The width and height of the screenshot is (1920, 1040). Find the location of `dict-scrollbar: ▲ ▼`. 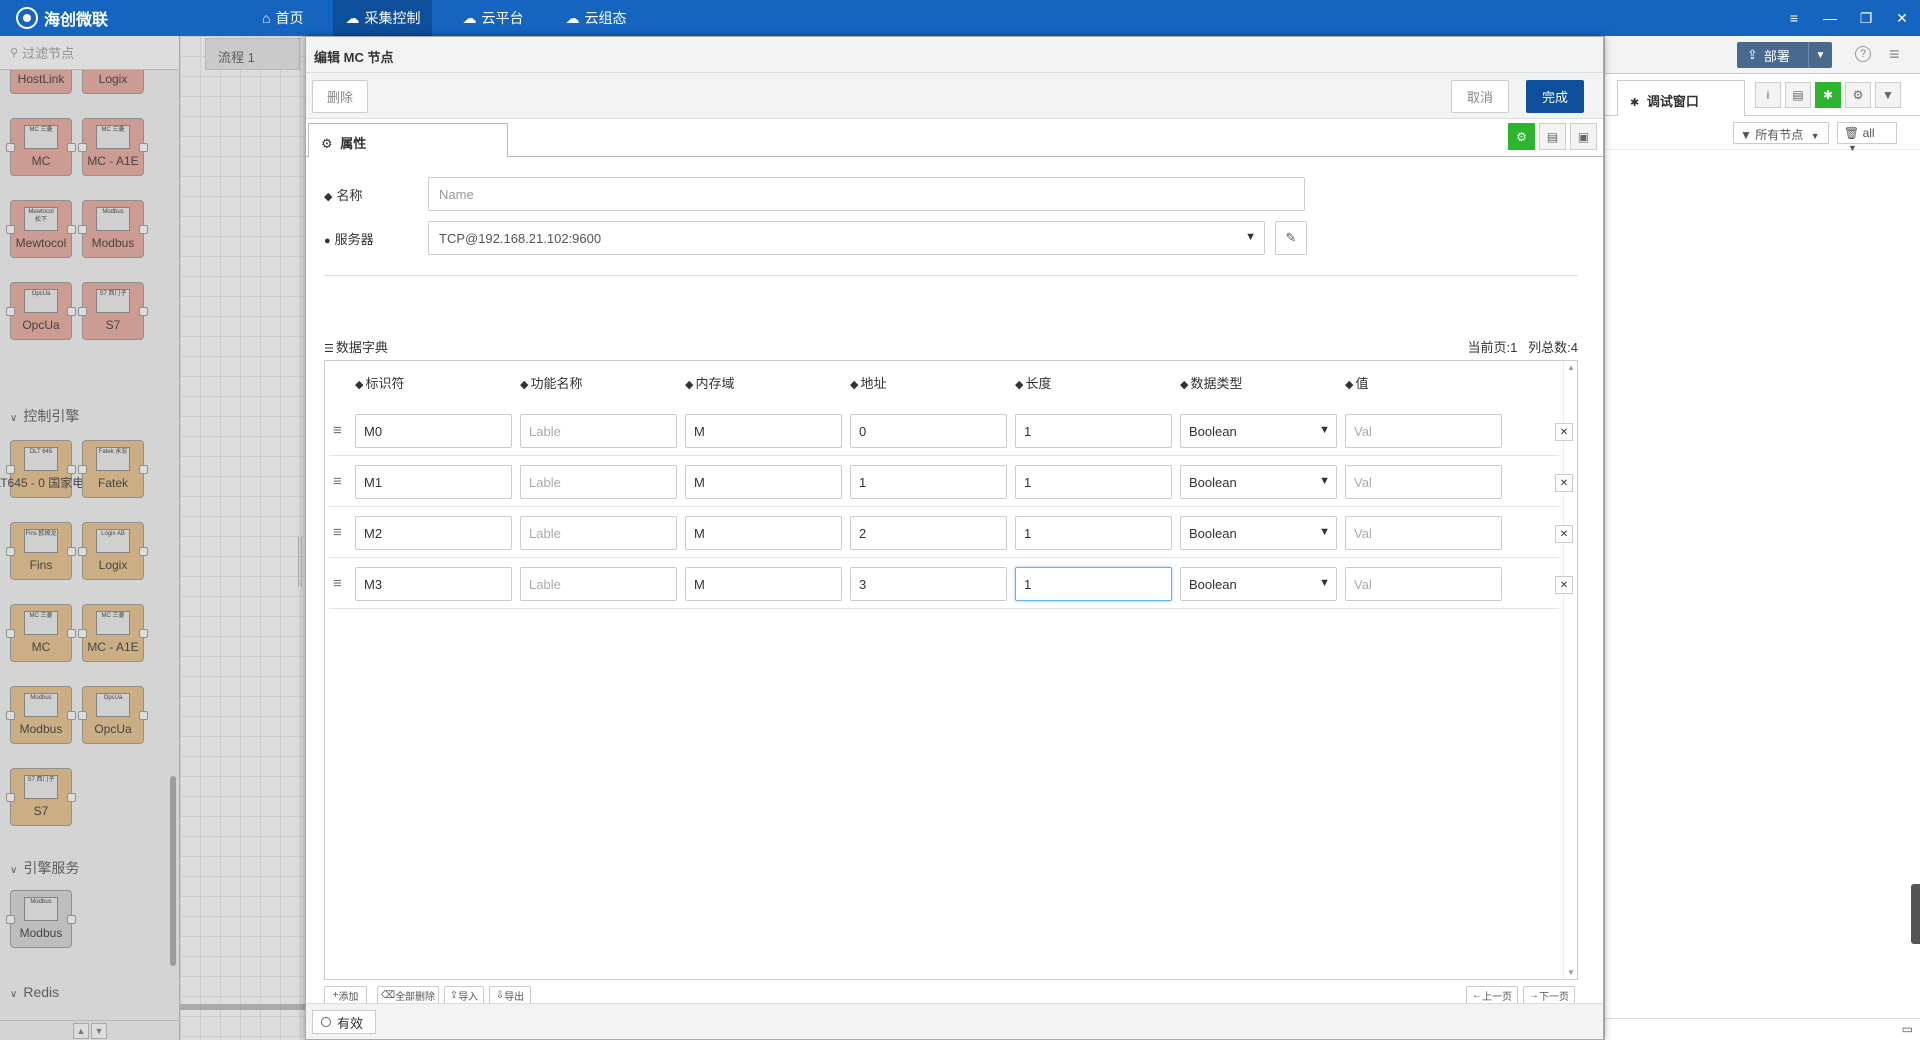

dict-scrollbar: ▲ ▼ is located at coordinates (1570, 670).